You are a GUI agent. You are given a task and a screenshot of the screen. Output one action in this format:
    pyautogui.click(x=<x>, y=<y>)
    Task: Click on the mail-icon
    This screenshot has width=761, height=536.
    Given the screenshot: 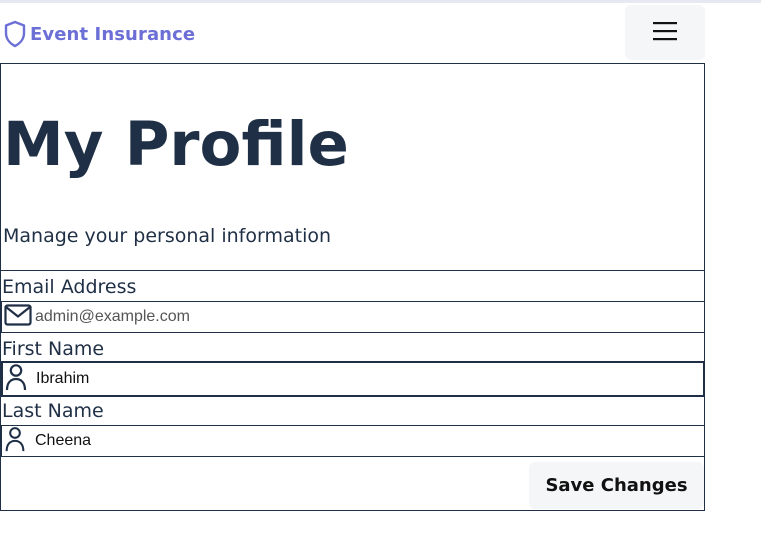 What is the action you would take?
    pyautogui.click(x=18, y=317)
    